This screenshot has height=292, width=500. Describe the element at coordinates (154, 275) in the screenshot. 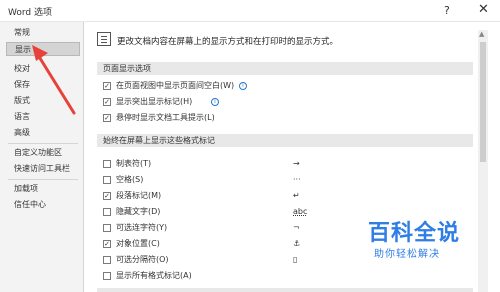

I see `option-label: 显示所有格式标记(A)` at that location.